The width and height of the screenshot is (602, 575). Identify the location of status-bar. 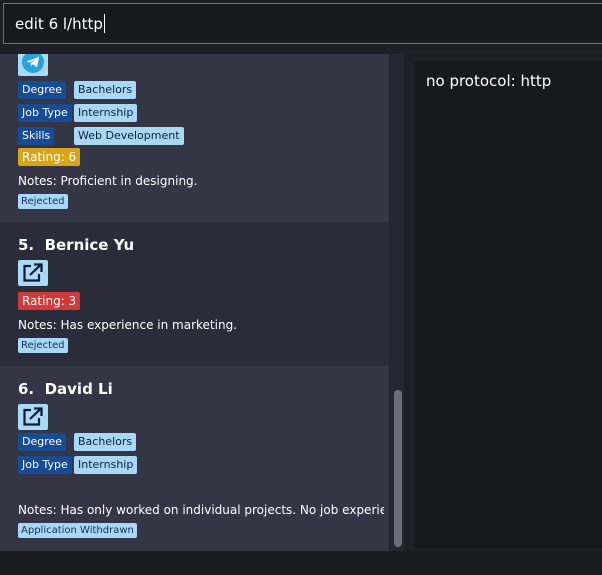
(301, 563).